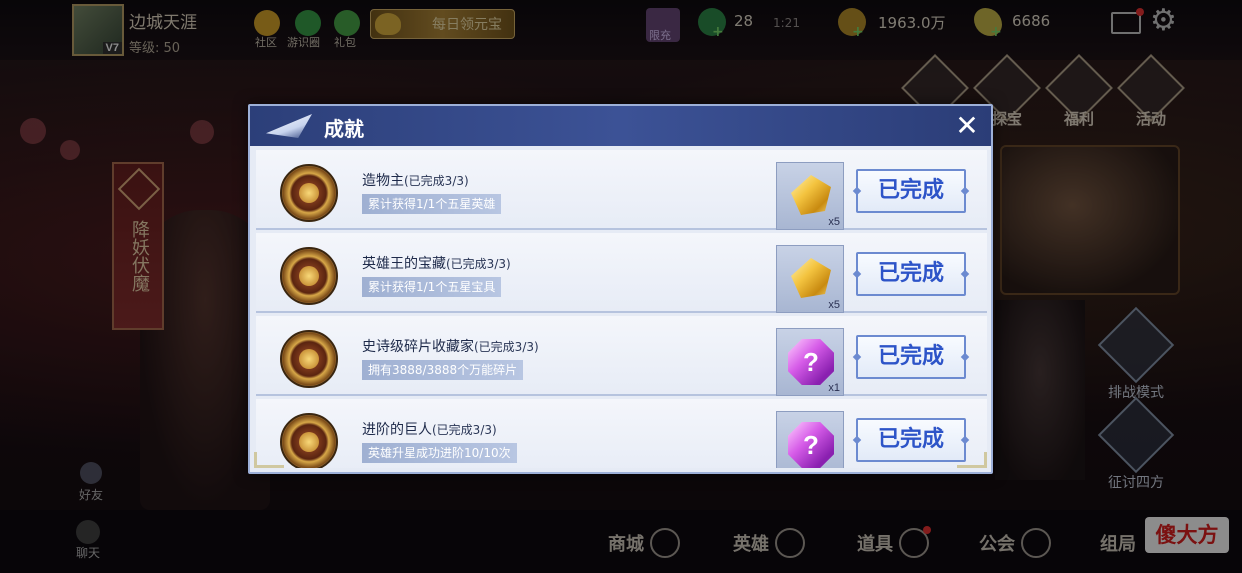 This screenshot has width=1242, height=573. I want to click on dialog-title: 成就, so click(344, 129).